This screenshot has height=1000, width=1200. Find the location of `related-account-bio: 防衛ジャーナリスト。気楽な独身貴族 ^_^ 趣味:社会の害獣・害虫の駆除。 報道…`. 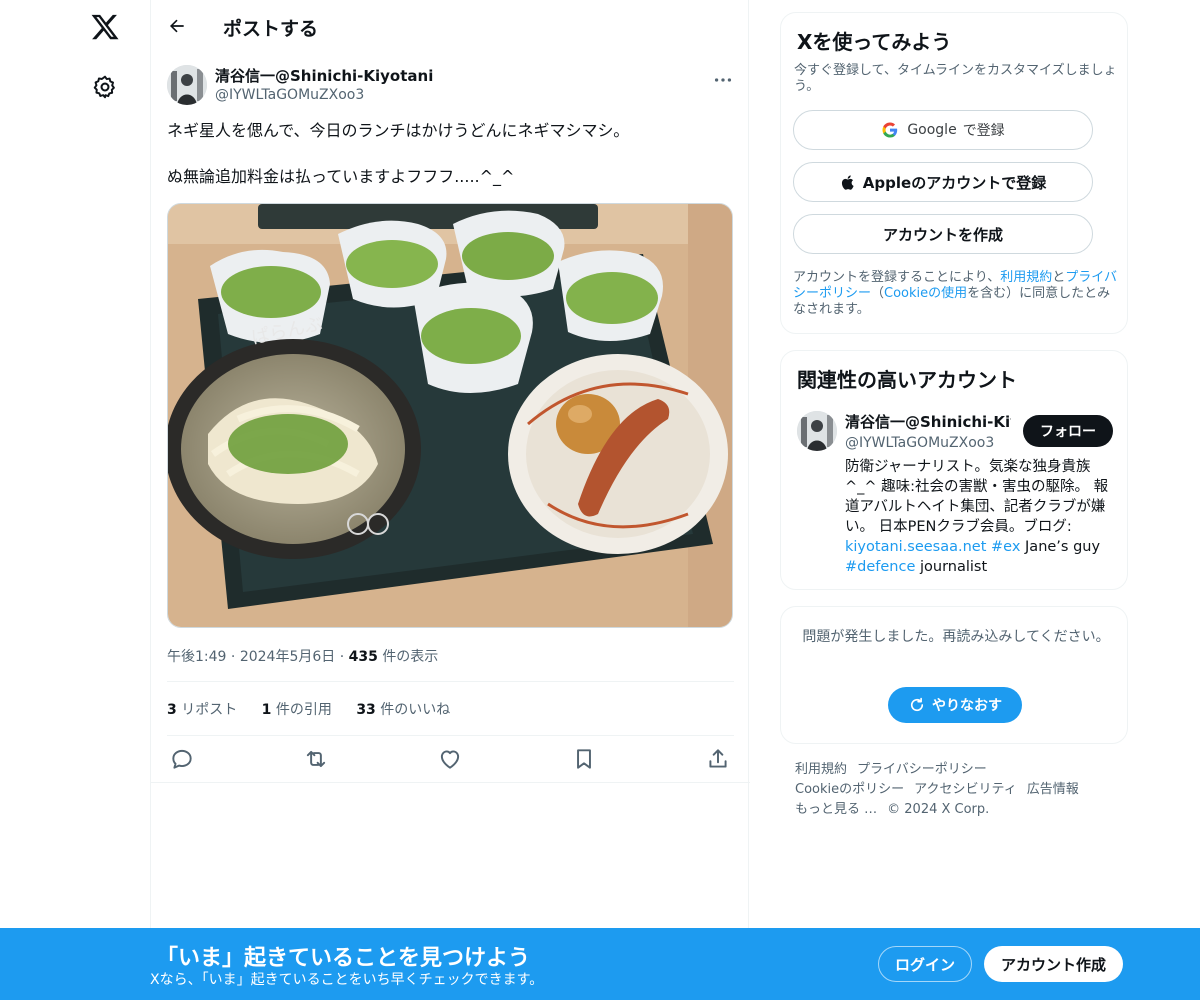

related-account-bio: 防衛ジャーナリスト。気楽な独身貴族 ^_^ 趣味:社会の害獣・害虫の駆除。 報道… is located at coordinates (977, 517).